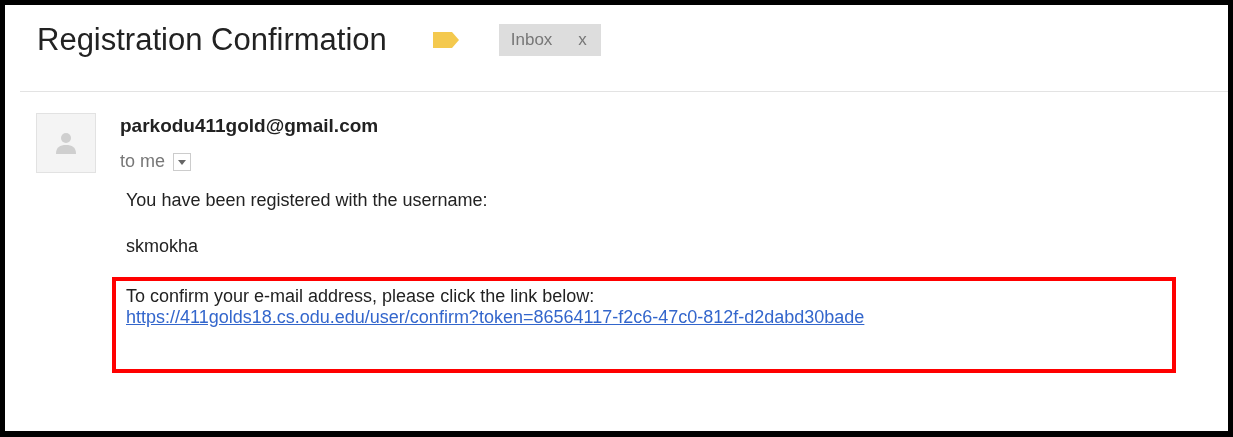 Image resolution: width=1233 pixels, height=437 pixels. What do you see at coordinates (163, 246) in the screenshot?
I see `body-text: skmokha` at bounding box center [163, 246].